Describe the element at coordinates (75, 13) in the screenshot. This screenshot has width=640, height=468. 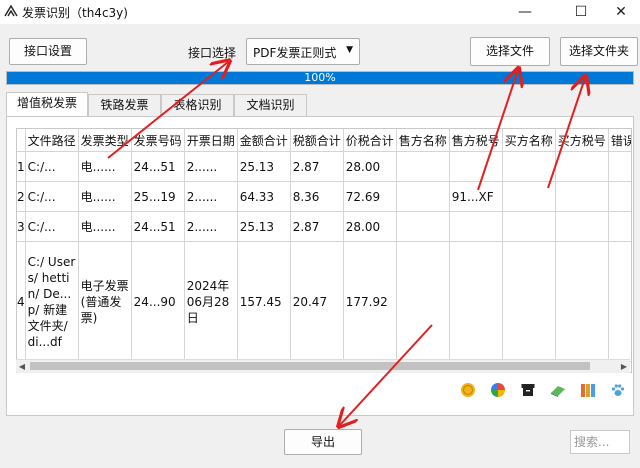
I see `window-title: 发票识别（th4c3y)` at that location.